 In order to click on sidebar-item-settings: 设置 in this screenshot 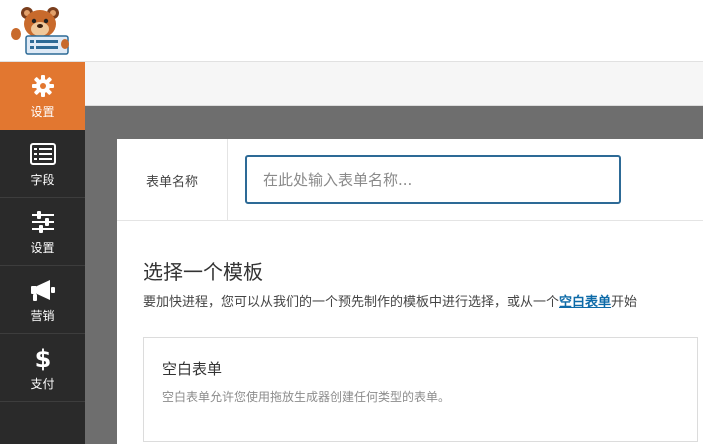, I will do `click(42, 232)`.